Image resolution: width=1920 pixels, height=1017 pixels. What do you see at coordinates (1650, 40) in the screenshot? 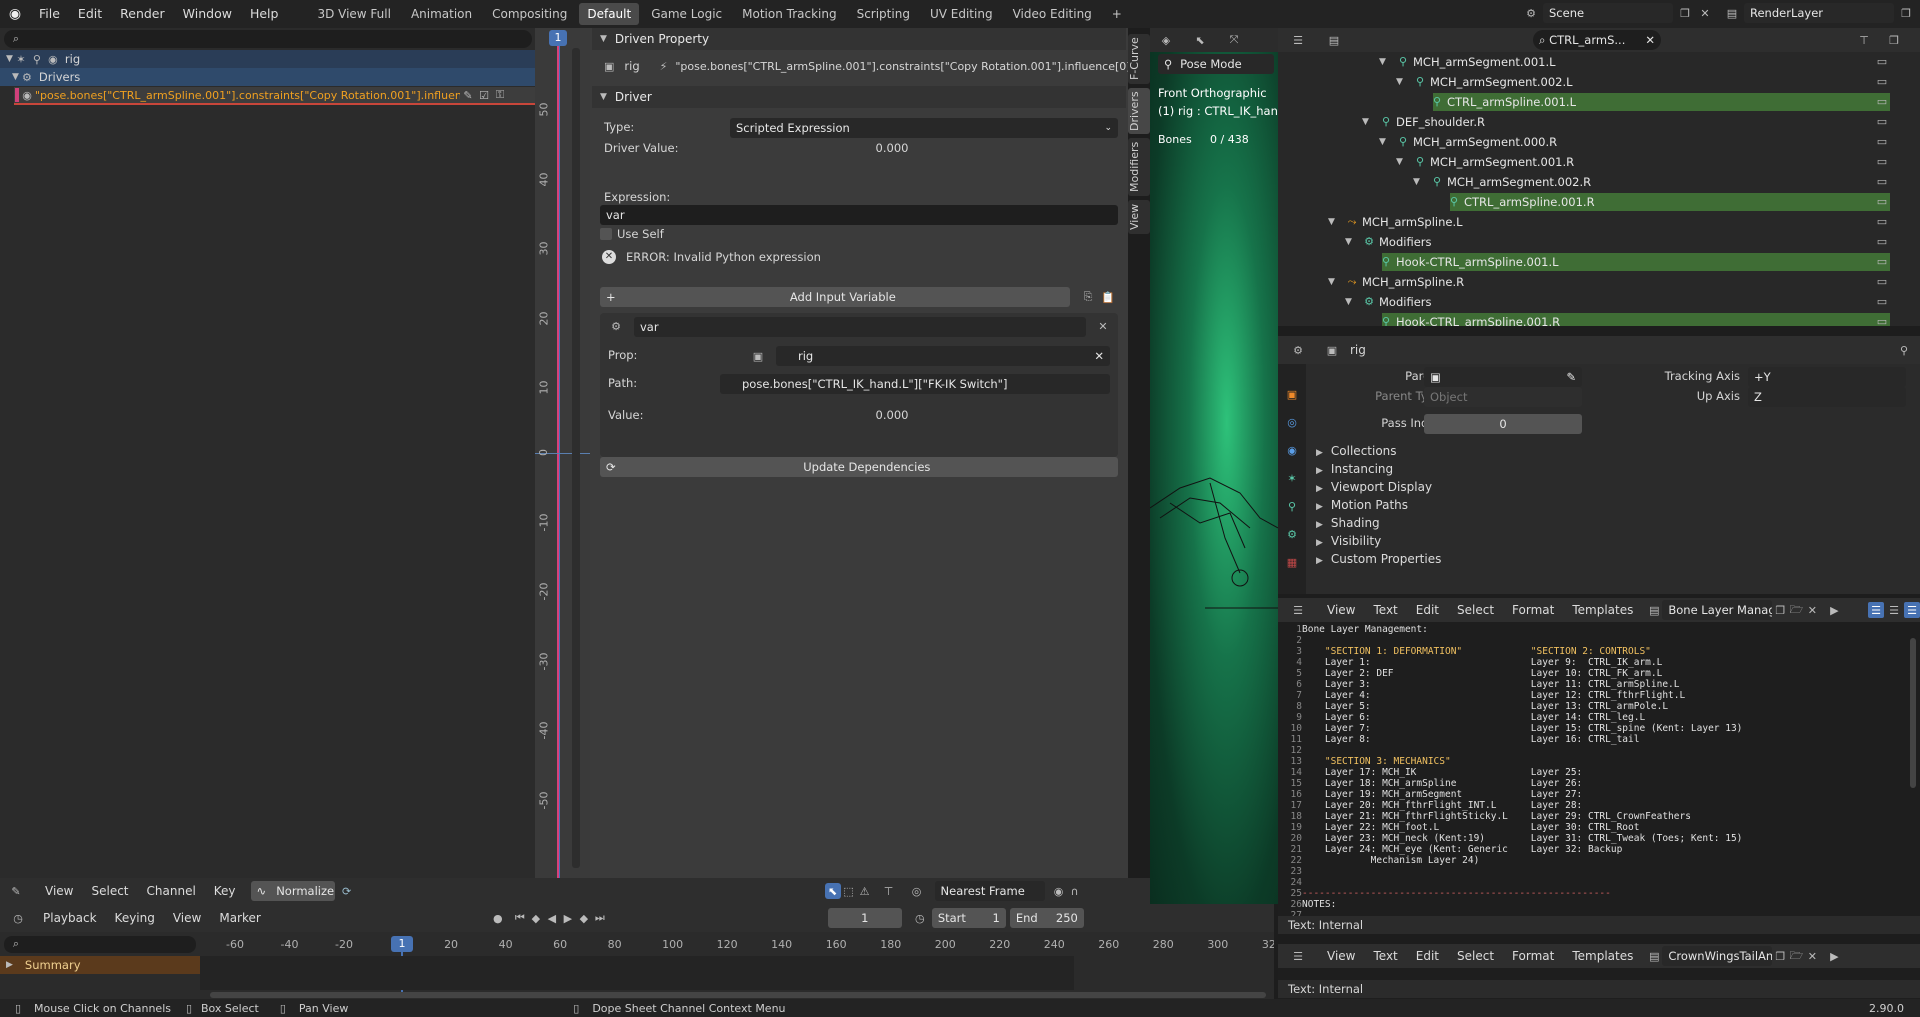
I see `clear-search-icon: ✕` at bounding box center [1650, 40].